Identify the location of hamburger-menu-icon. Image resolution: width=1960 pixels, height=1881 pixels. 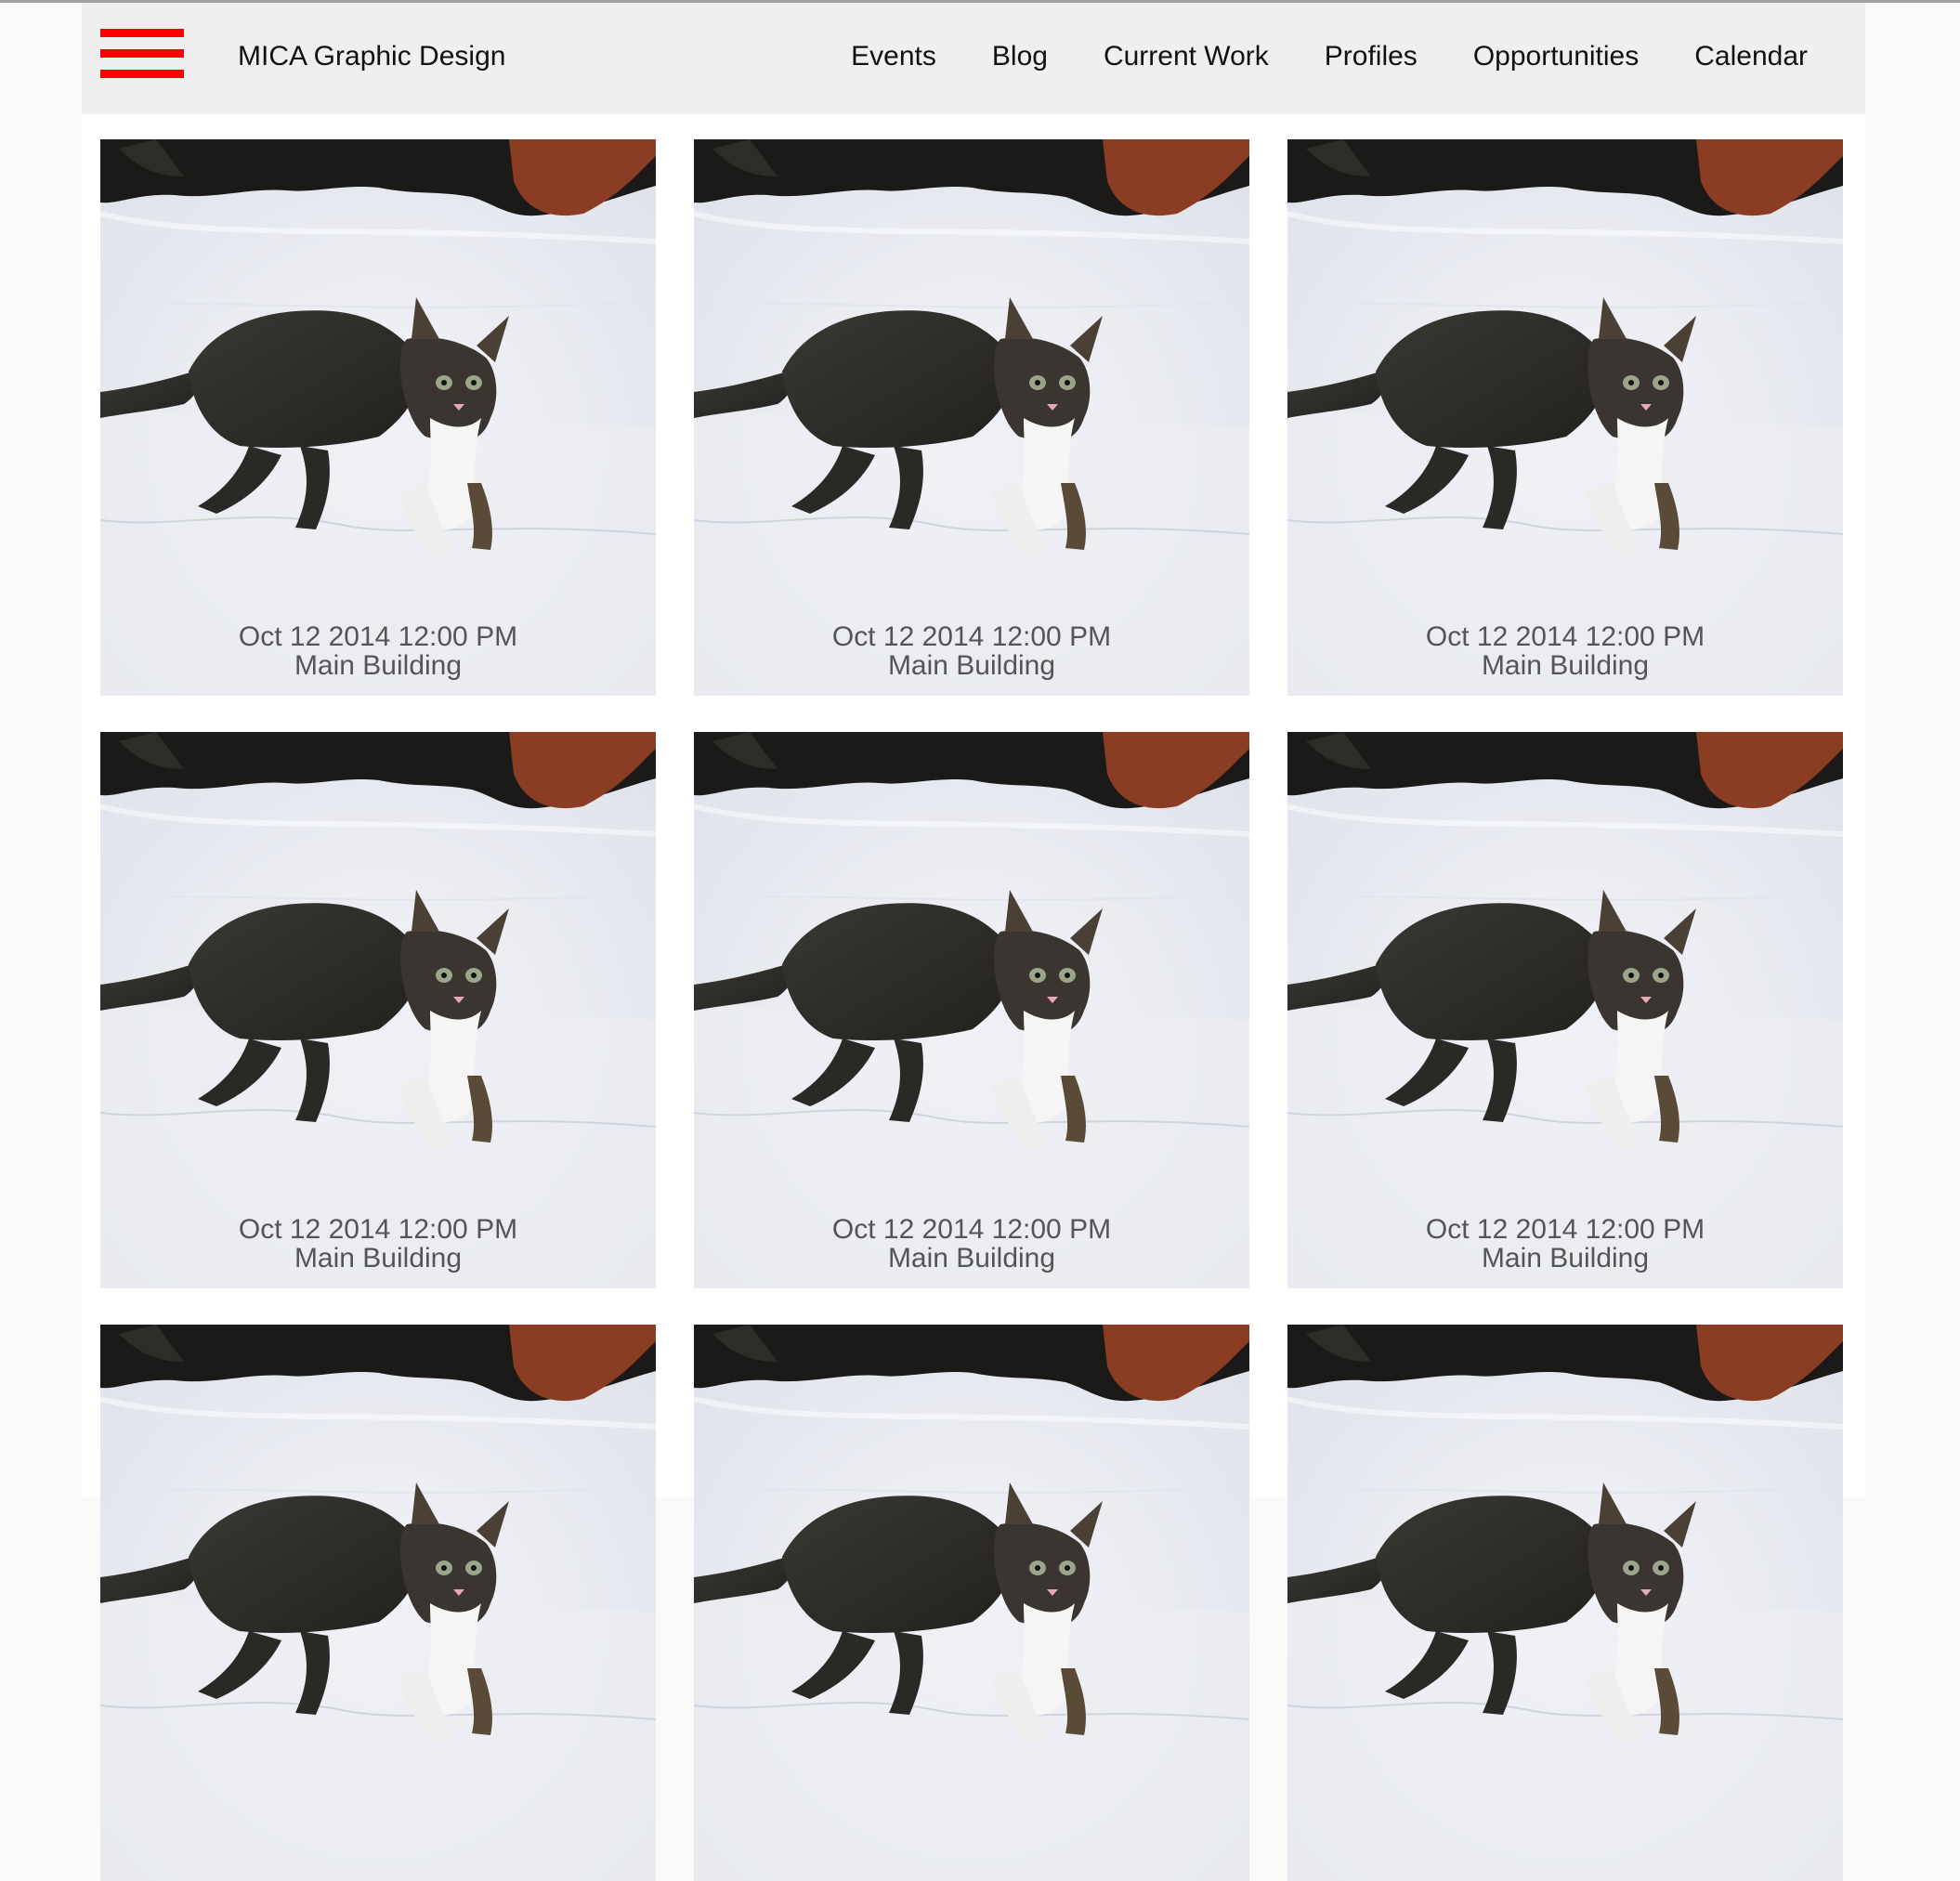
(142, 54).